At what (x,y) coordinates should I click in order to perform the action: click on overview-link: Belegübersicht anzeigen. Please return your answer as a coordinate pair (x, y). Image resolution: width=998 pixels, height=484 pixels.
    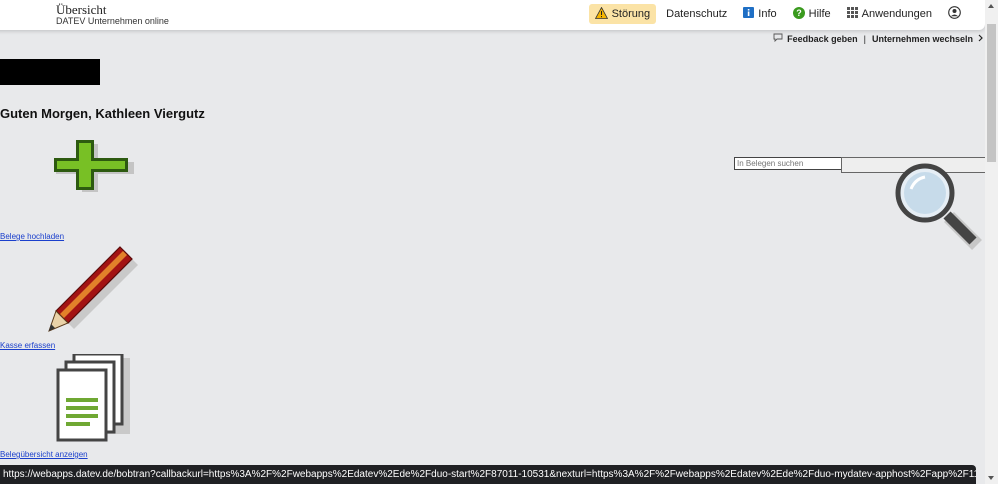
    Looking at the image, I should click on (44, 454).